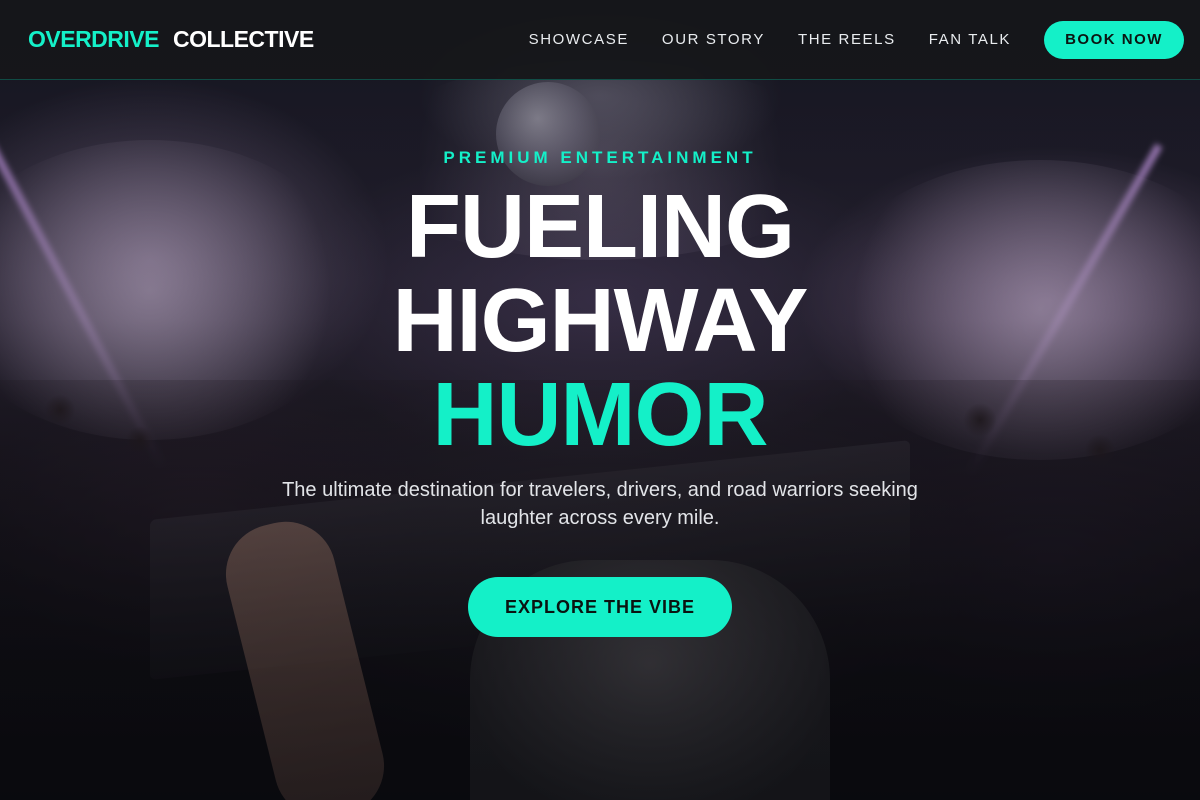 This screenshot has height=800, width=1200. What do you see at coordinates (600, 415) in the screenshot?
I see `headline-line-3: HUMOR` at bounding box center [600, 415].